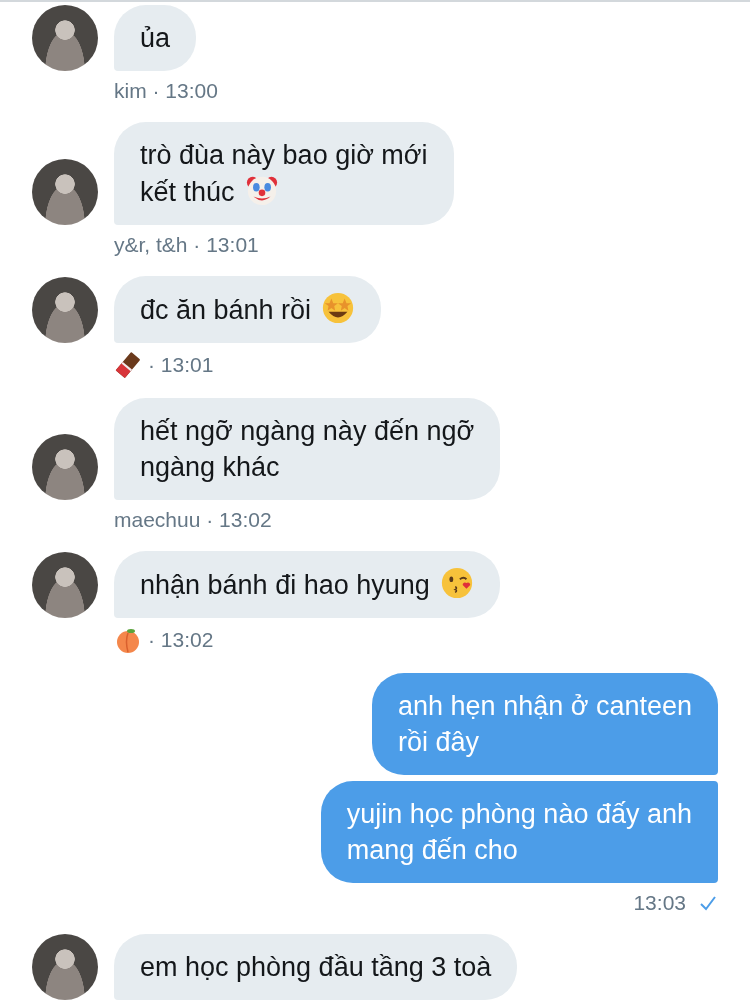 The image size is (750, 1008). I want to click on message-bubble: em học phòng đầu tầng 3 toà, so click(316, 967).